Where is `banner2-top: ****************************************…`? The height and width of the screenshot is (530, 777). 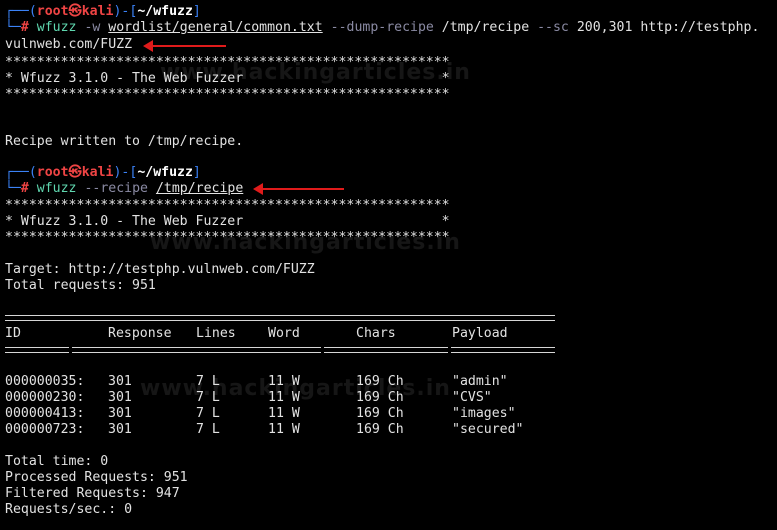
banner2-top: ****************************************… is located at coordinates (227, 205).